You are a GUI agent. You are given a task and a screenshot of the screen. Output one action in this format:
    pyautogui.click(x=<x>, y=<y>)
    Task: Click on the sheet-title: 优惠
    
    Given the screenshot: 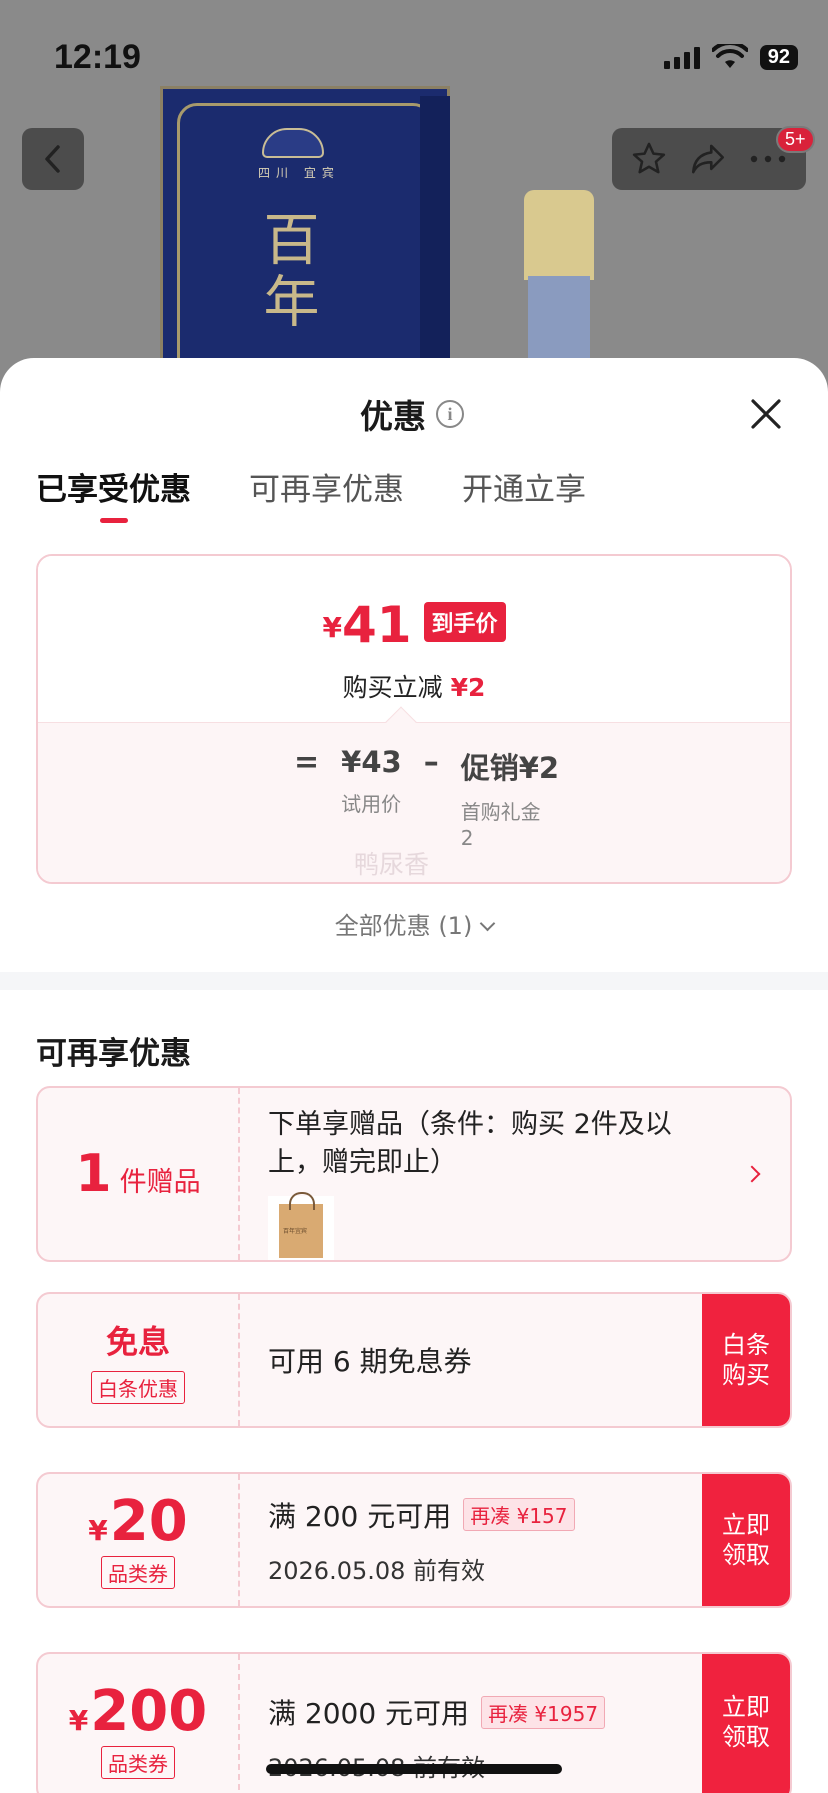 What is the action you would take?
    pyautogui.click(x=393, y=416)
    